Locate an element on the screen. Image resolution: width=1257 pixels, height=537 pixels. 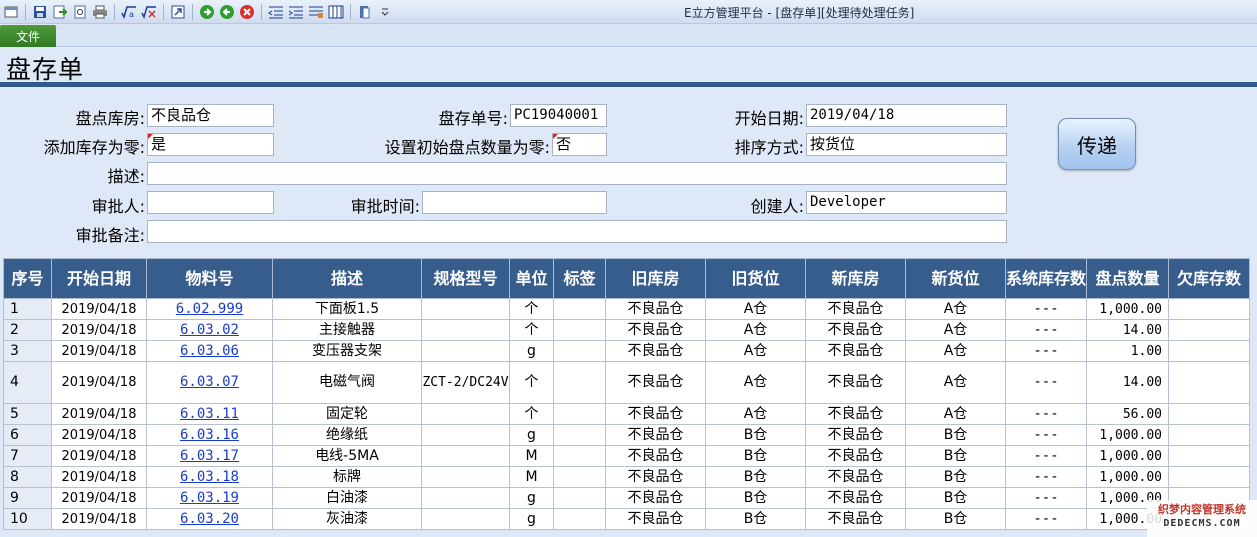
column-header: 盘点数量 is located at coordinates (1127, 278).